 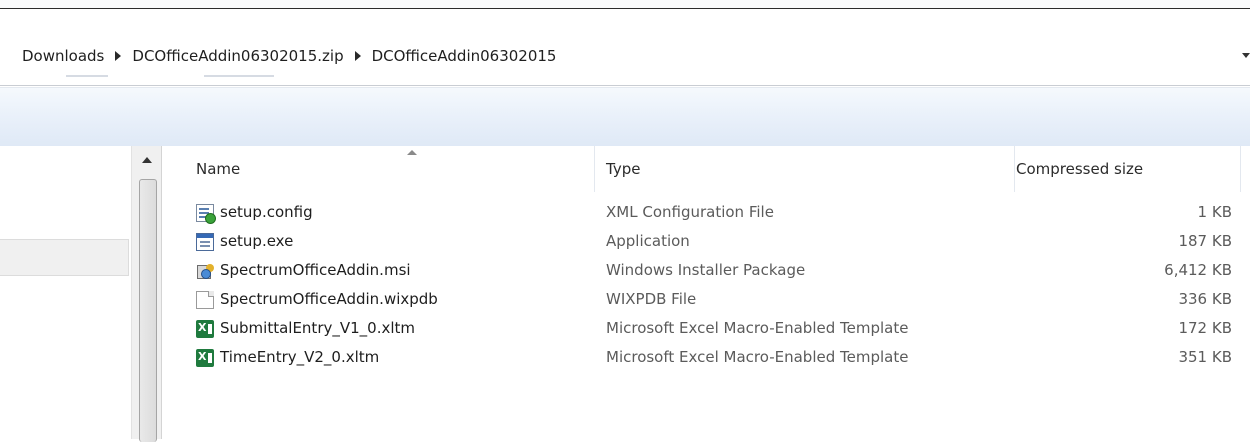 What do you see at coordinates (218, 169) in the screenshot?
I see `column-header-name-label: Name` at bounding box center [218, 169].